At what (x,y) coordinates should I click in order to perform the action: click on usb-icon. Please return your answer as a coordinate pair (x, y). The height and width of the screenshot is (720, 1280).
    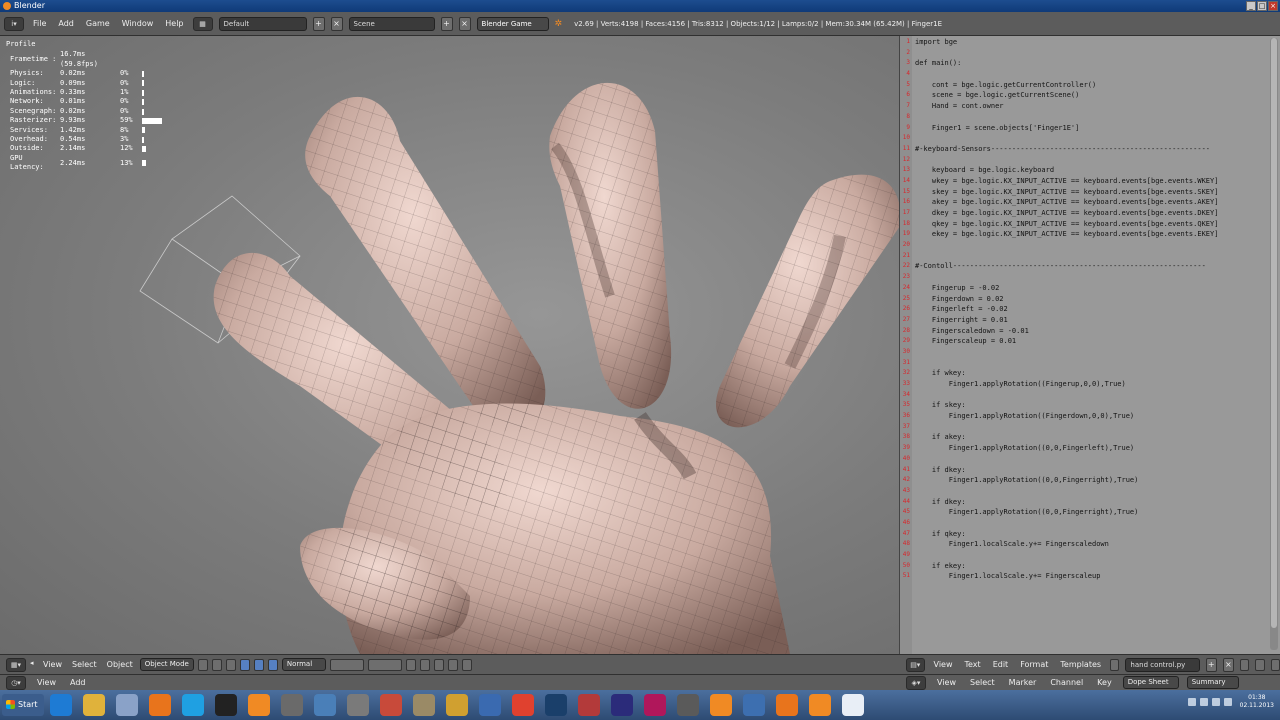
    Looking at the image, I should click on (687, 705).